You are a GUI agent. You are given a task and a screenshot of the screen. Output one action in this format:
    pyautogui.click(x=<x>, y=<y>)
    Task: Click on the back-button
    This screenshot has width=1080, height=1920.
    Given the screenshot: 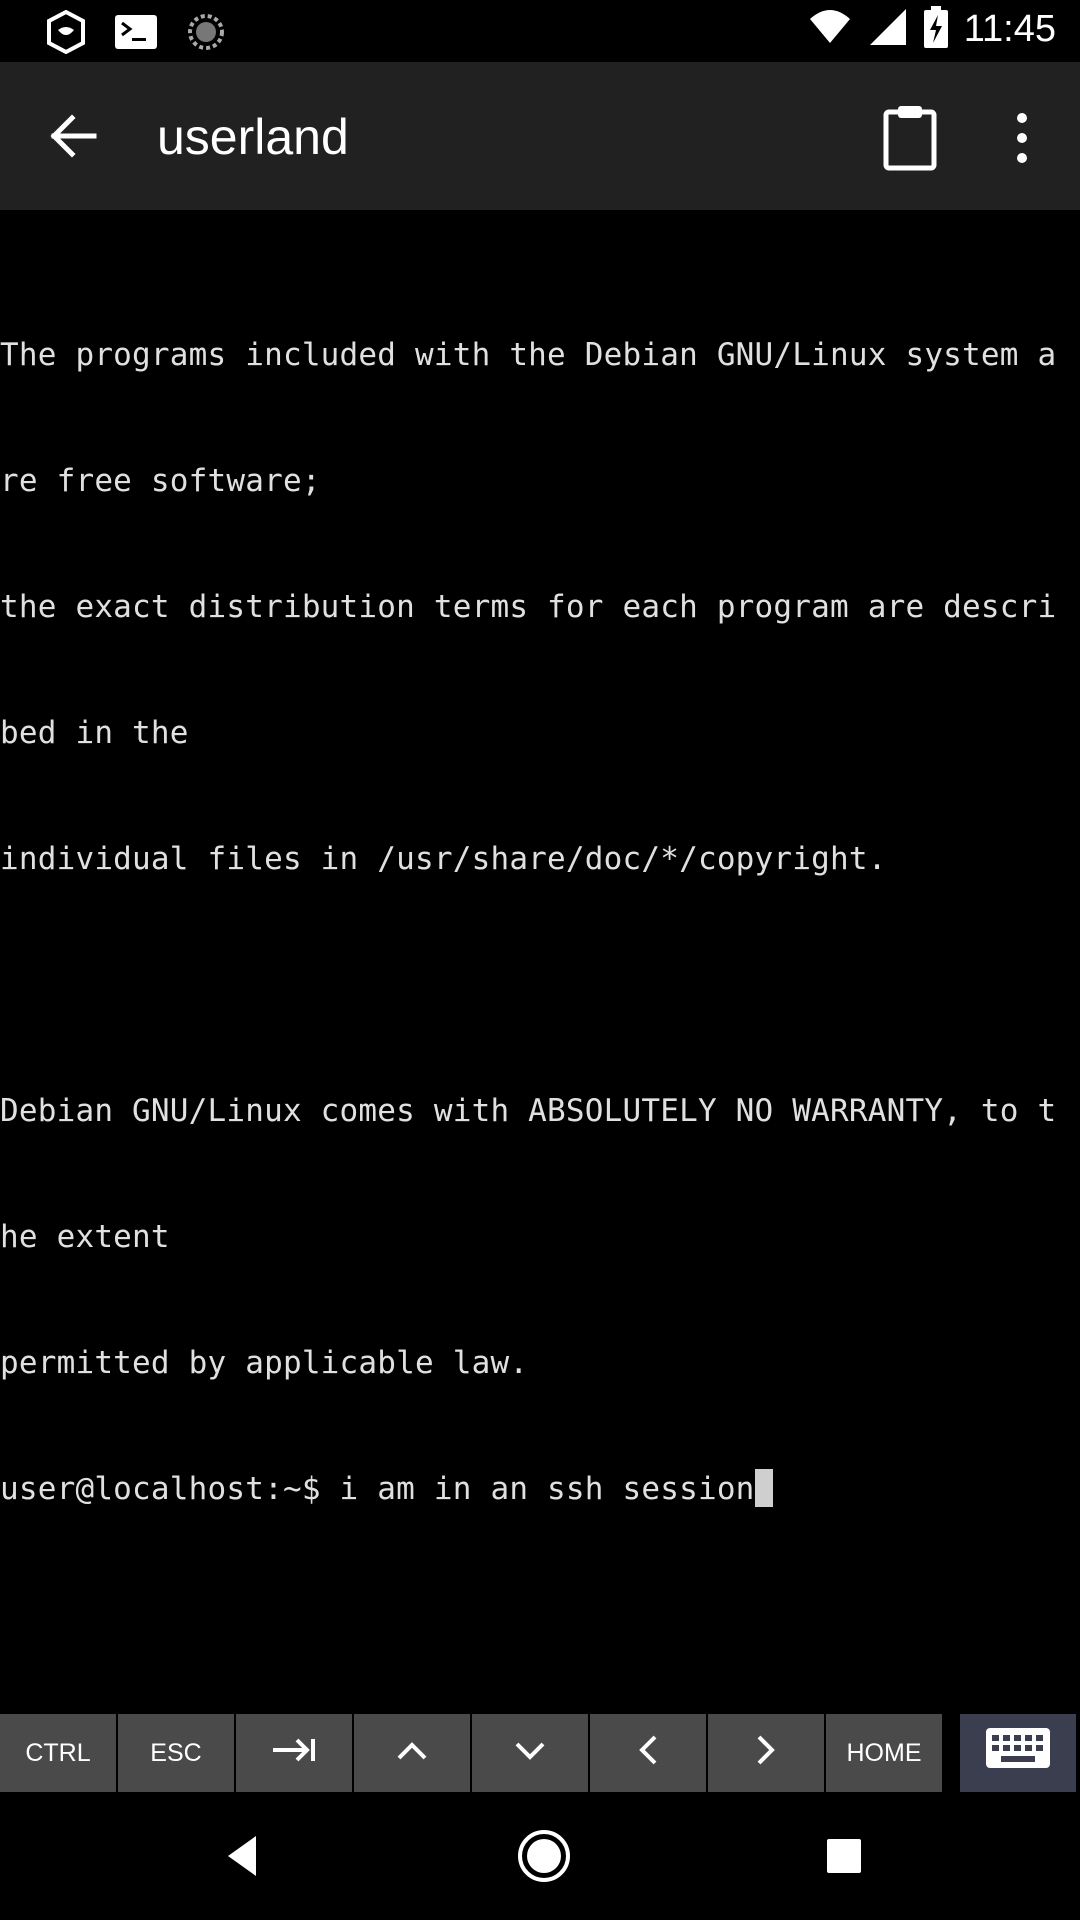 What is the action you would take?
    pyautogui.click(x=74, y=136)
    